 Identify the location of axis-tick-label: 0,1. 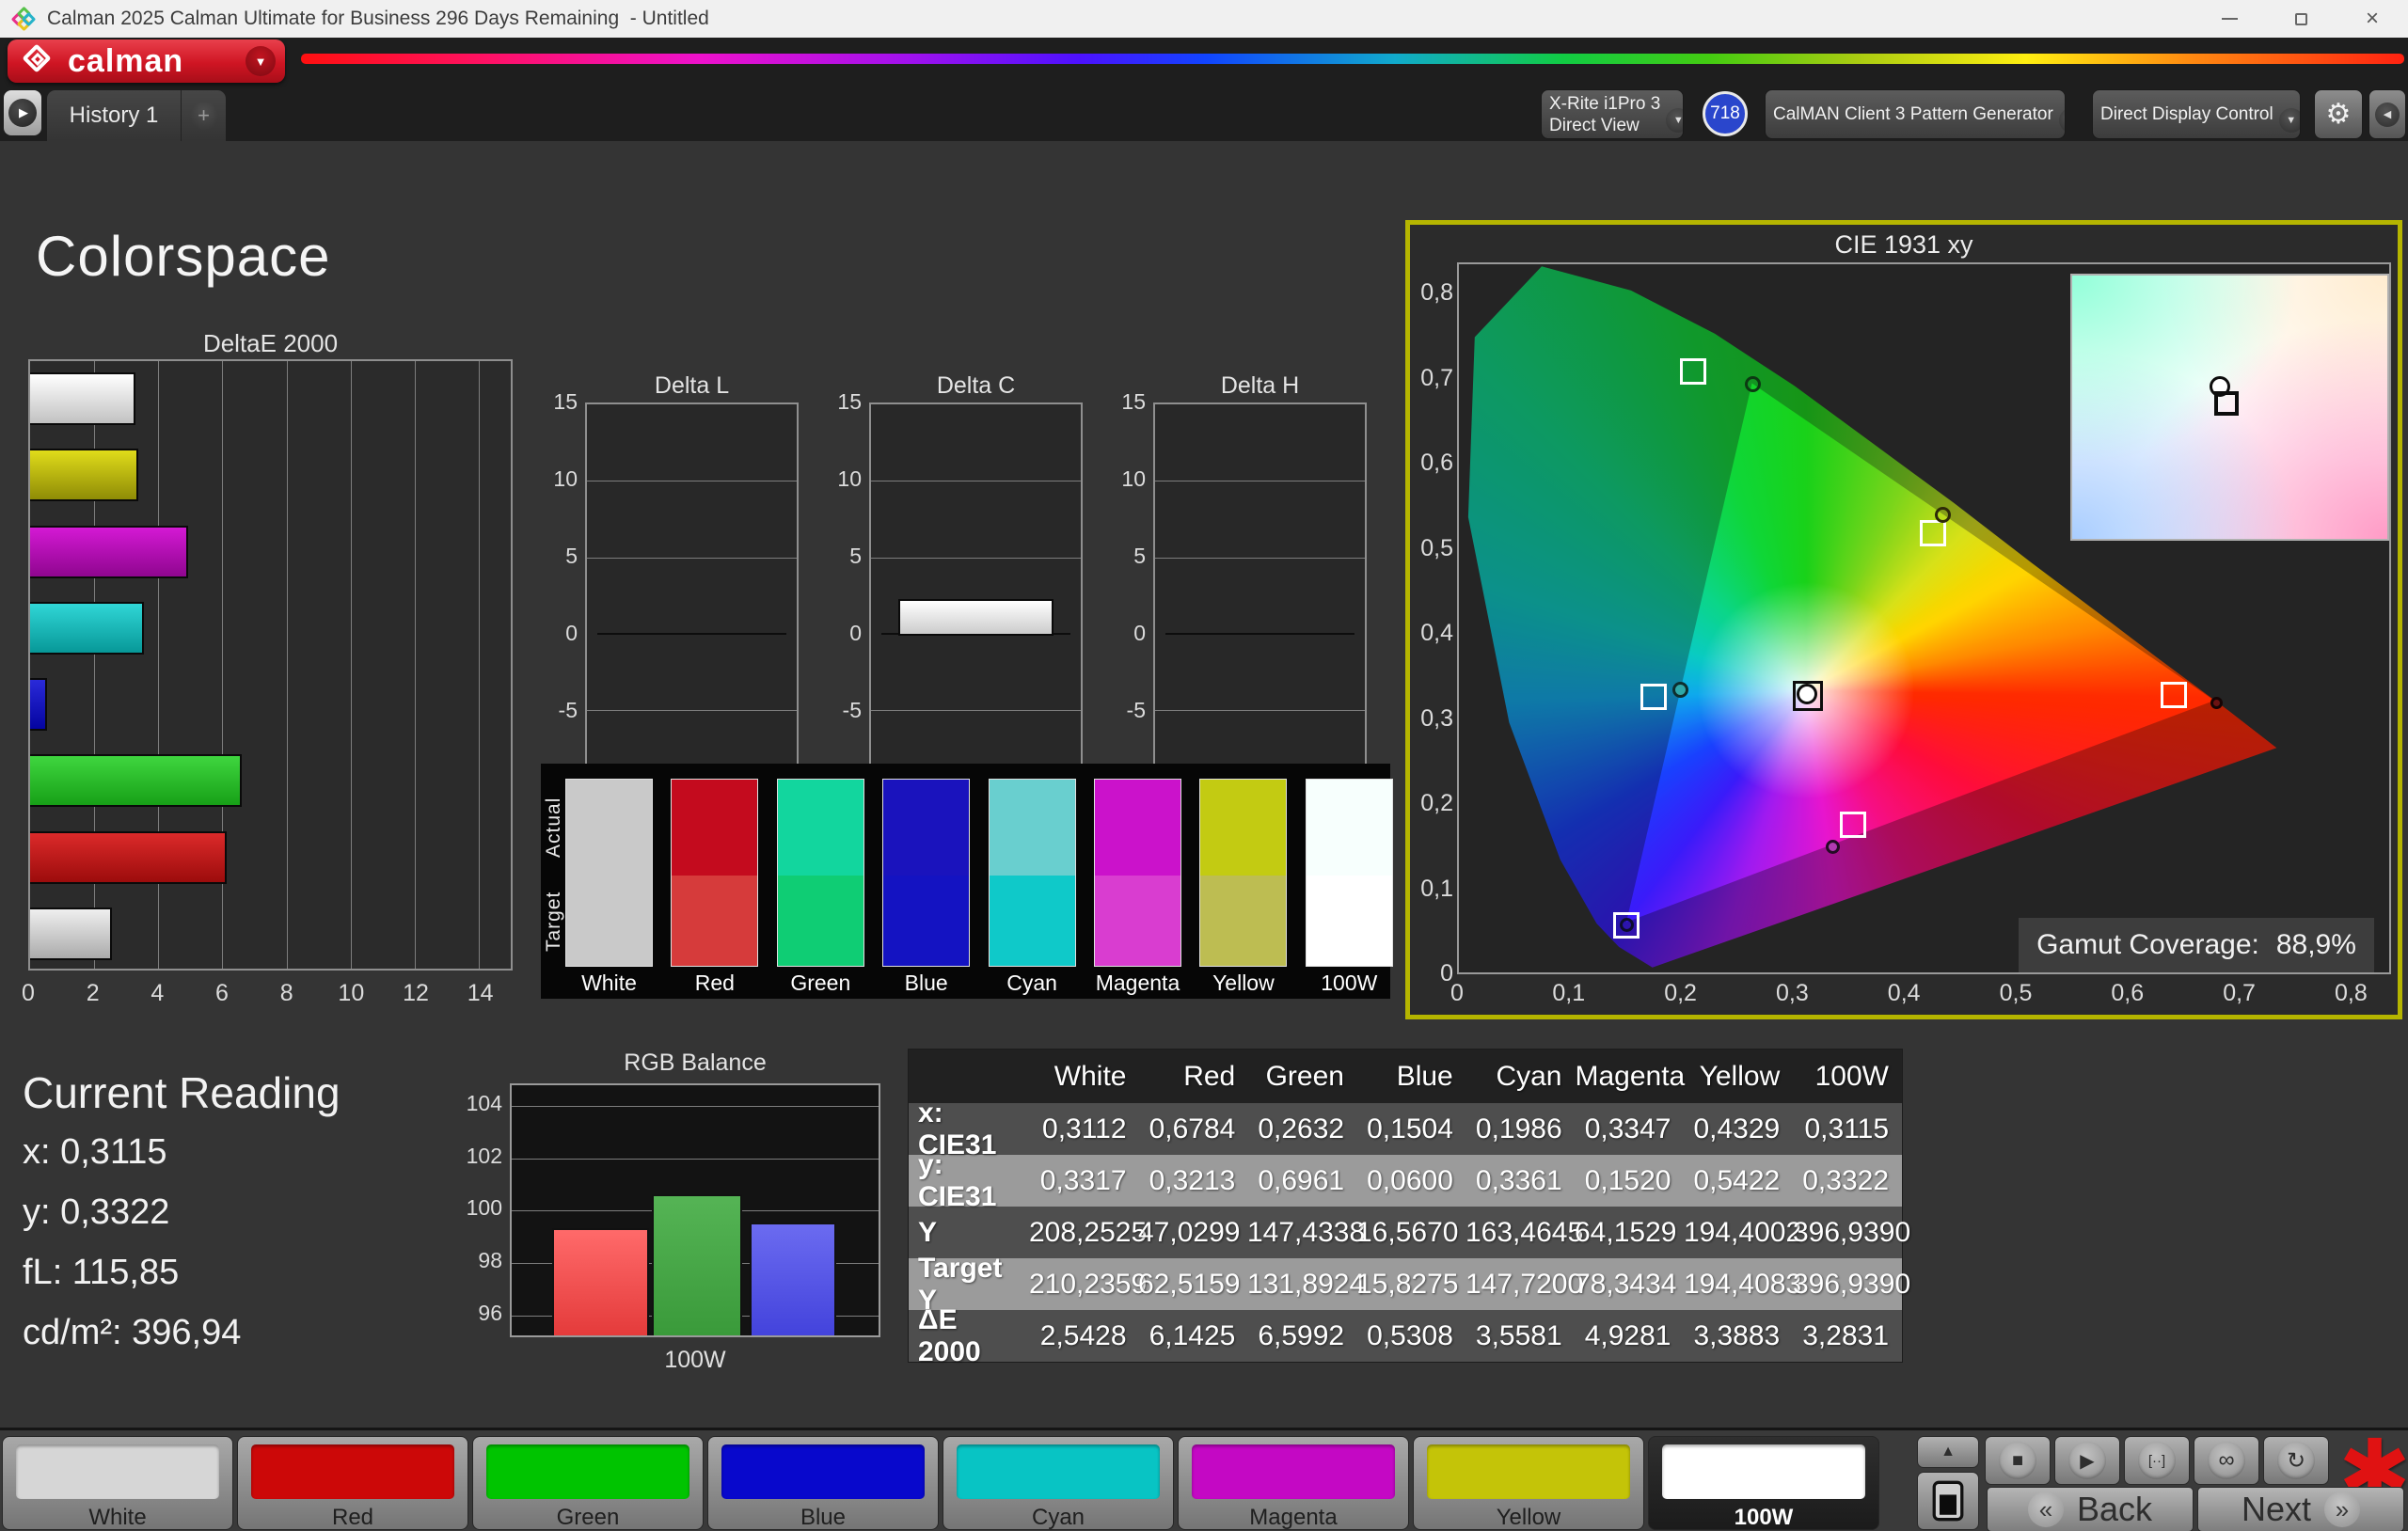
(1437, 888).